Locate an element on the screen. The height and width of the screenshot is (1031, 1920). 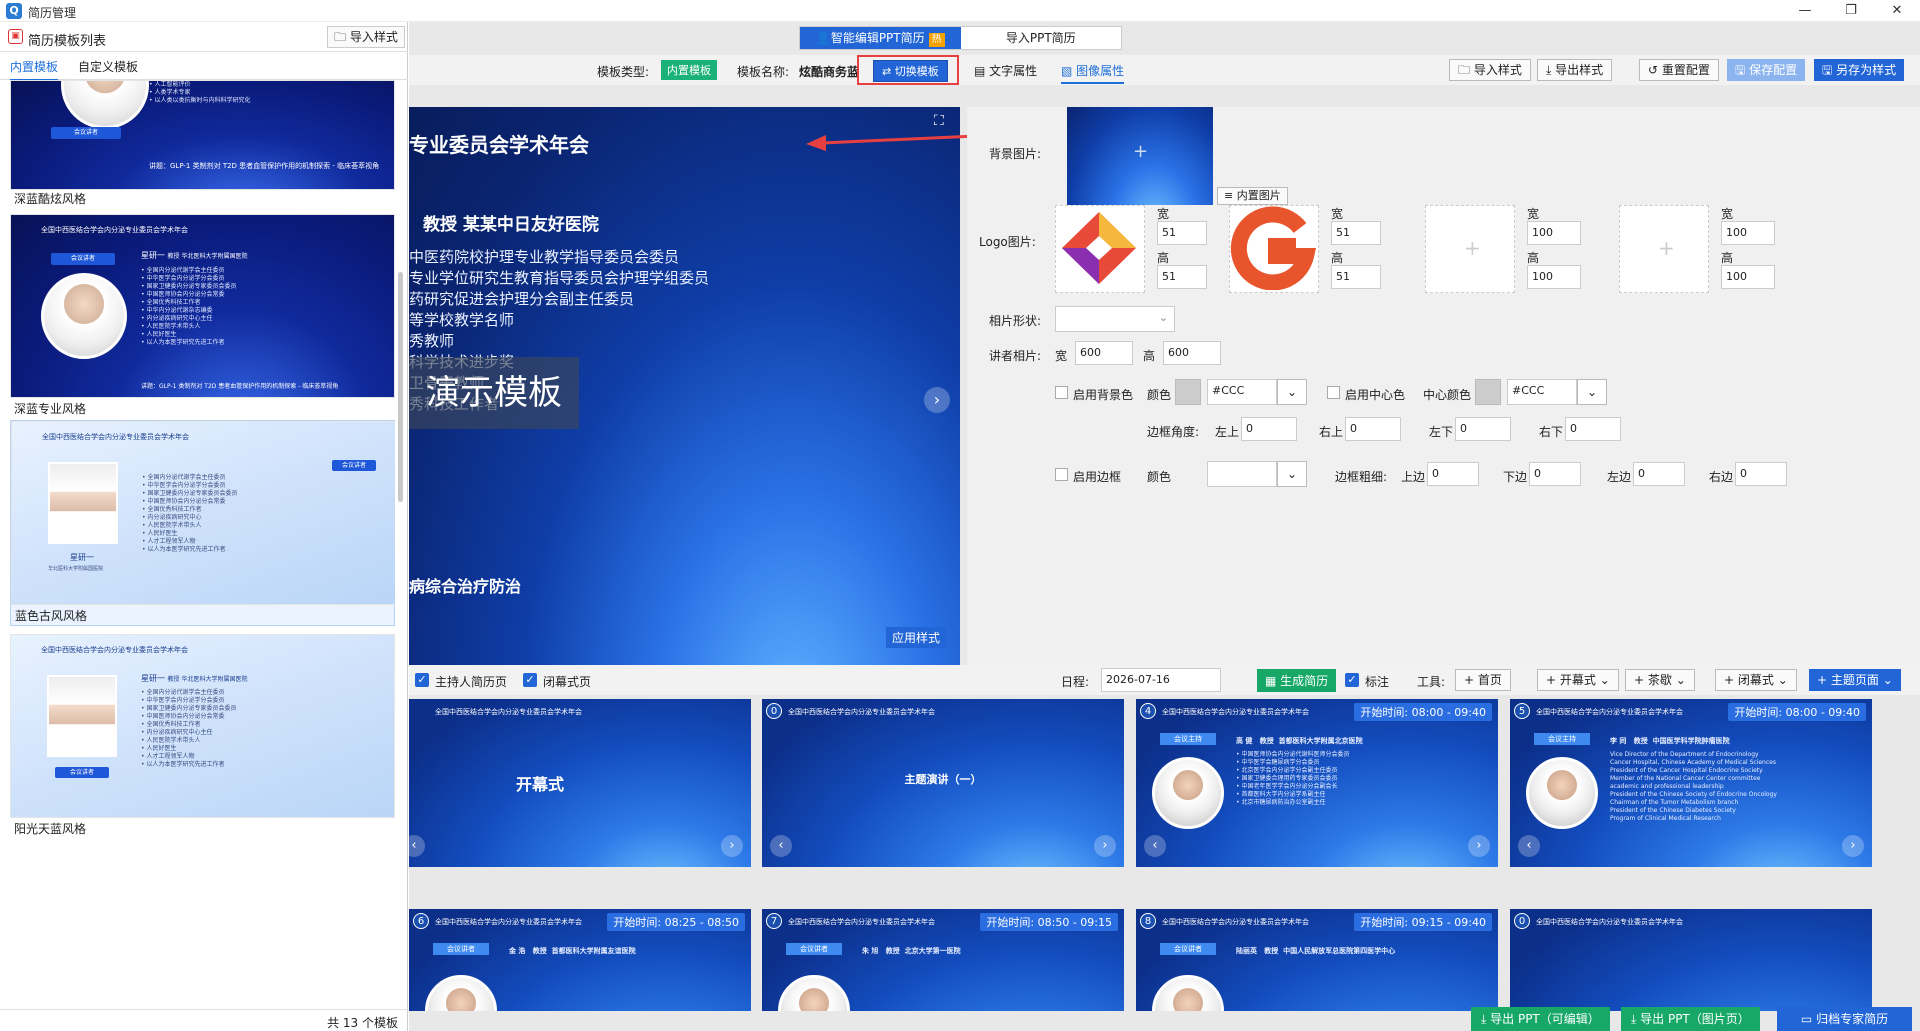
builtin-image-button: ≡ 内置图片 is located at coordinates (1252, 196).